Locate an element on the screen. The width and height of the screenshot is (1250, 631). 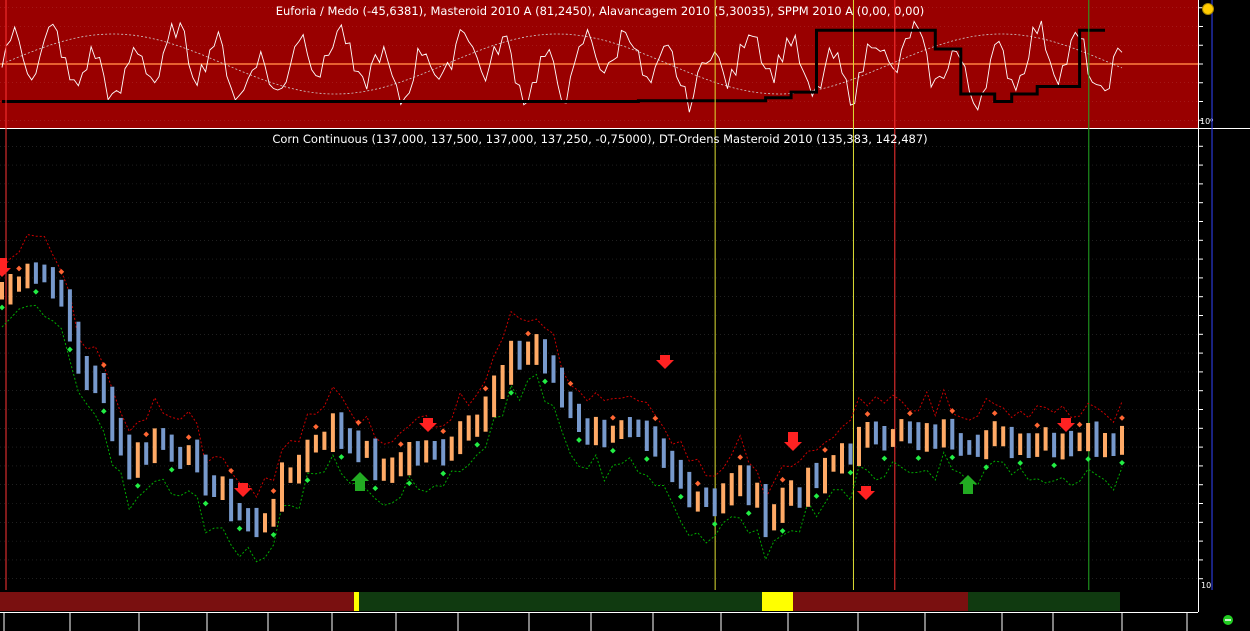
trend-switch-marker is located at coordinates (356, 601).